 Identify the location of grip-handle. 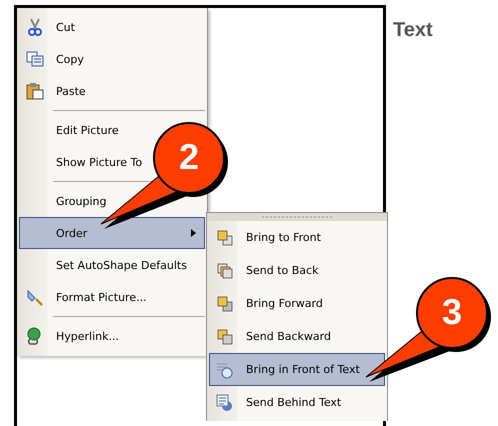
(297, 217).